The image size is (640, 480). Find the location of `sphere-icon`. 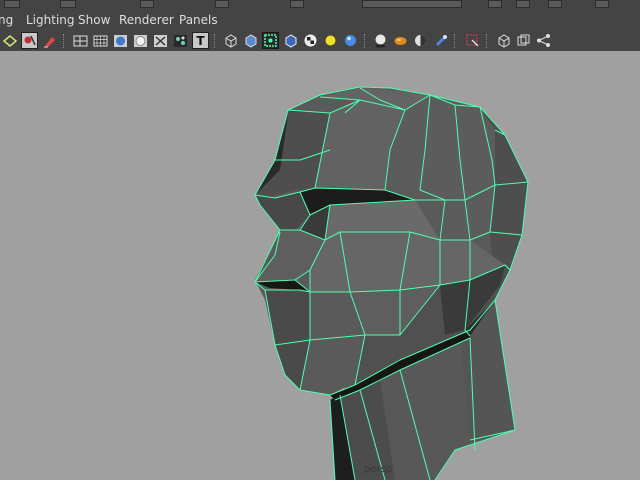

sphere-icon is located at coordinates (350, 40).